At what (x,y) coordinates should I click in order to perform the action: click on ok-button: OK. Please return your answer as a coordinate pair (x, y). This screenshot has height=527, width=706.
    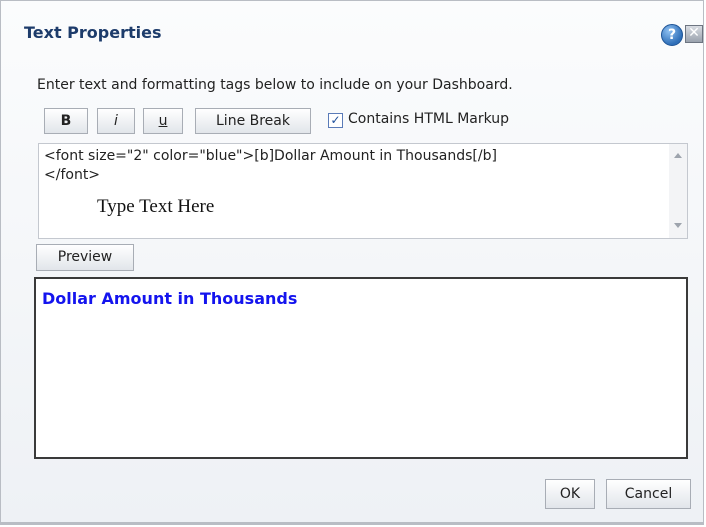
    Looking at the image, I should click on (570, 494).